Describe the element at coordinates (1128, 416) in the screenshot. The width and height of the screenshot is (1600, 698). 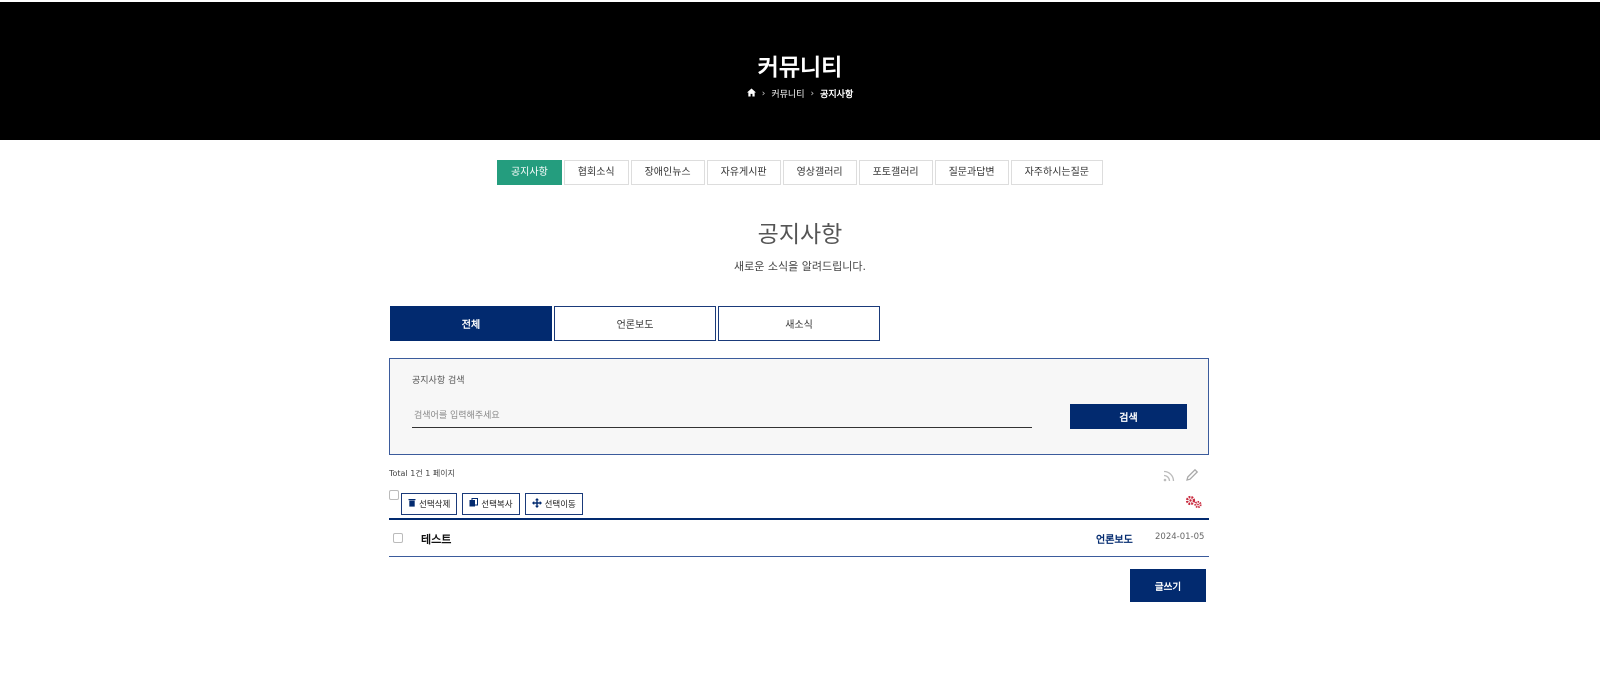
I see `search-button: 검색` at that location.